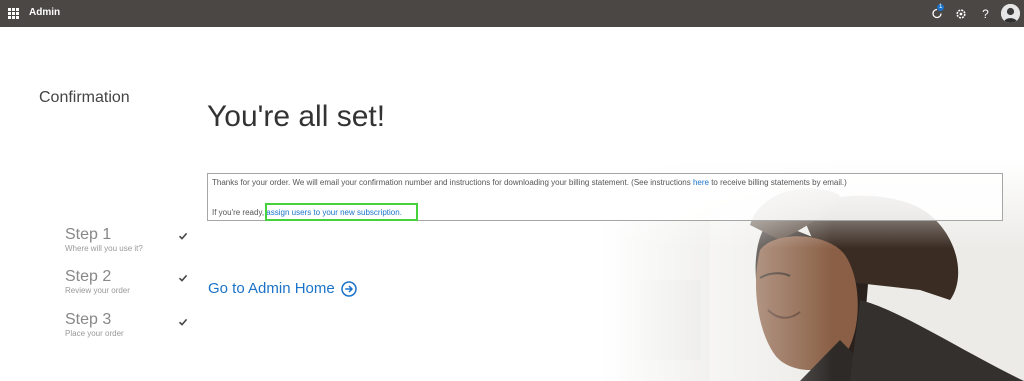  What do you see at coordinates (183, 236) in the screenshot?
I see `step-1-check-icon` at bounding box center [183, 236].